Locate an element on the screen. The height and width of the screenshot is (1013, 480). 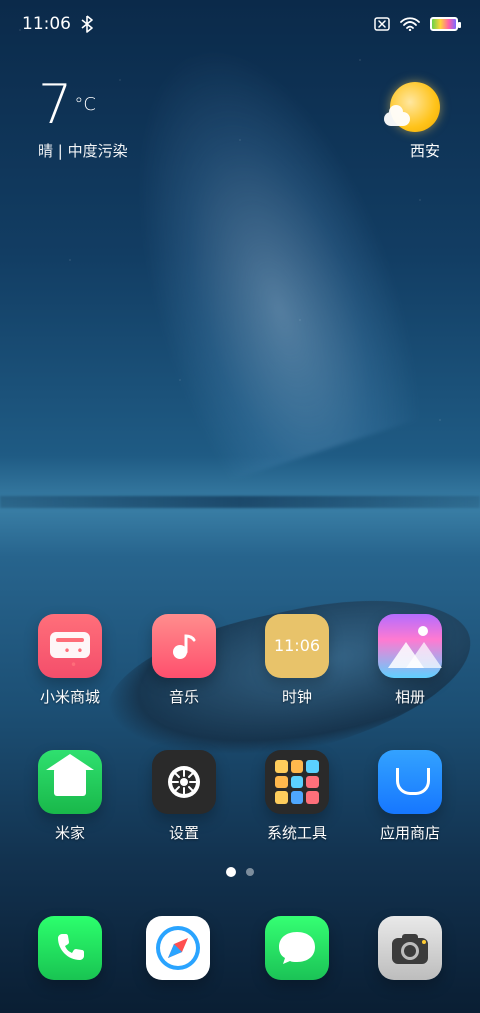
page-indicator is located at coordinates (240, 872).